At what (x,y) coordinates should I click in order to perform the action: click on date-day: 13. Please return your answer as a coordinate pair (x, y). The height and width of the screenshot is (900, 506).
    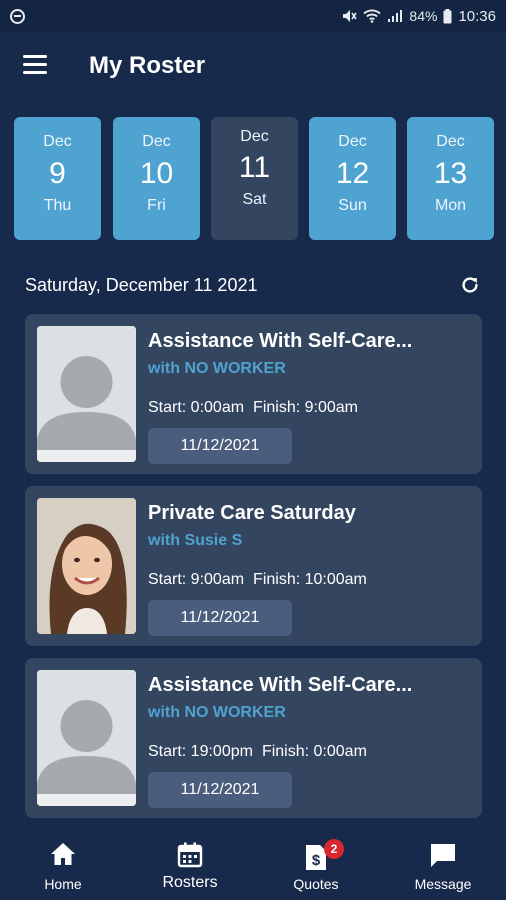
    Looking at the image, I should click on (450, 173).